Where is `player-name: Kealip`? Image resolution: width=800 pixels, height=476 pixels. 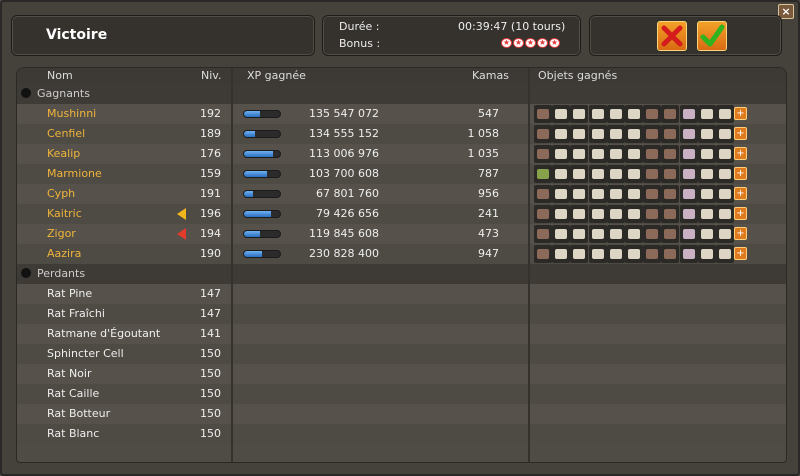 player-name: Kealip is located at coordinates (63, 153).